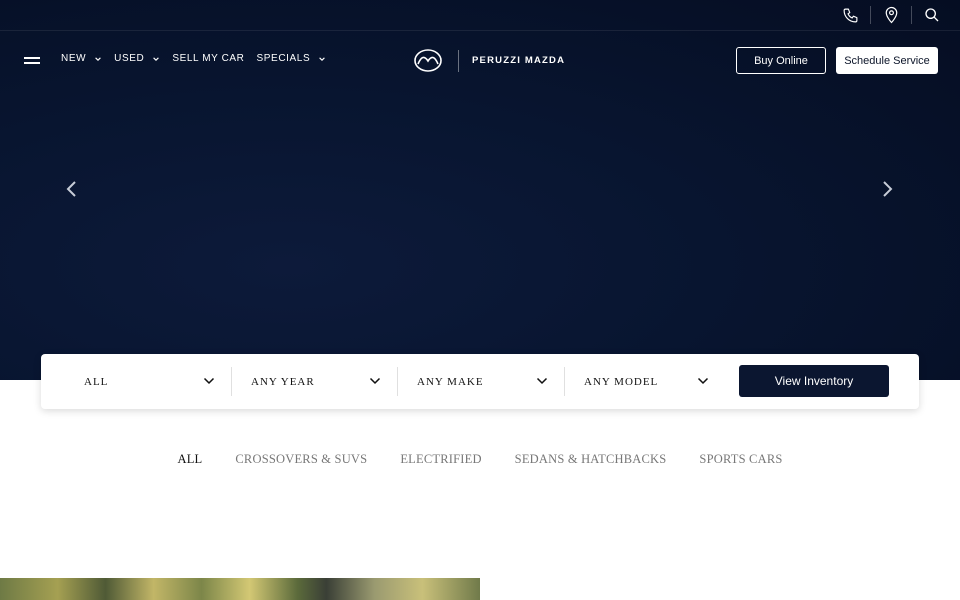 The width and height of the screenshot is (960, 600). I want to click on vehicle-condition-select: ALL, so click(136, 381).